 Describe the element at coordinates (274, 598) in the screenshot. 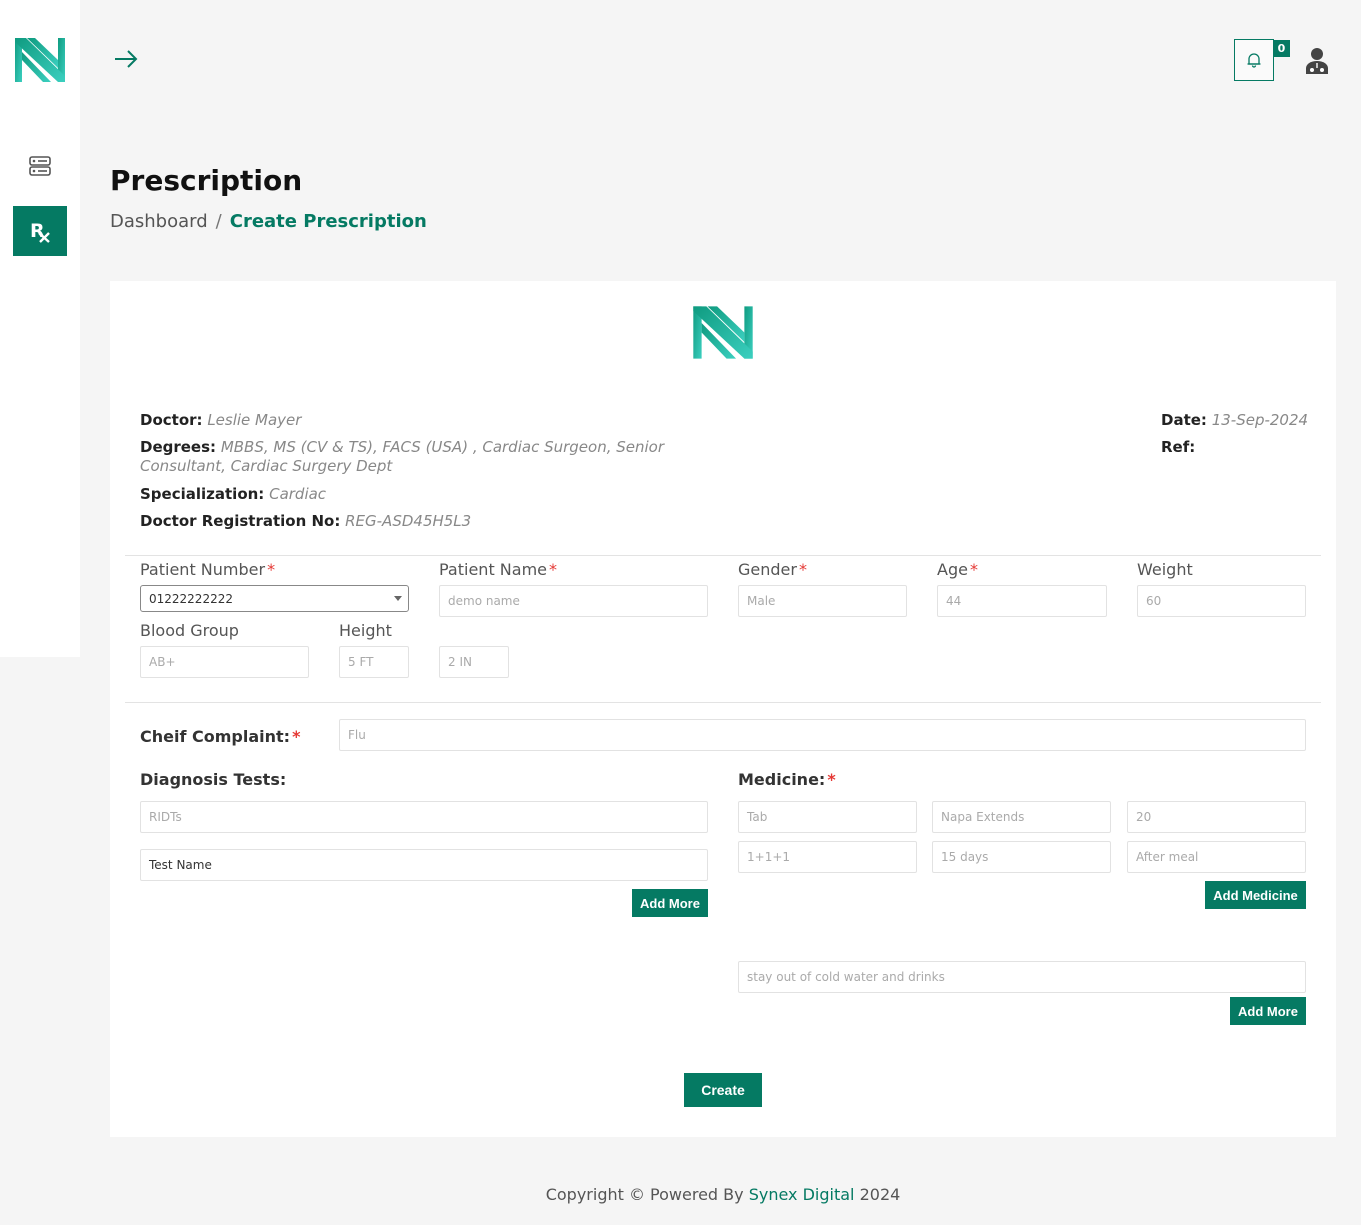

I see `patient-number-select: 01222222222` at that location.